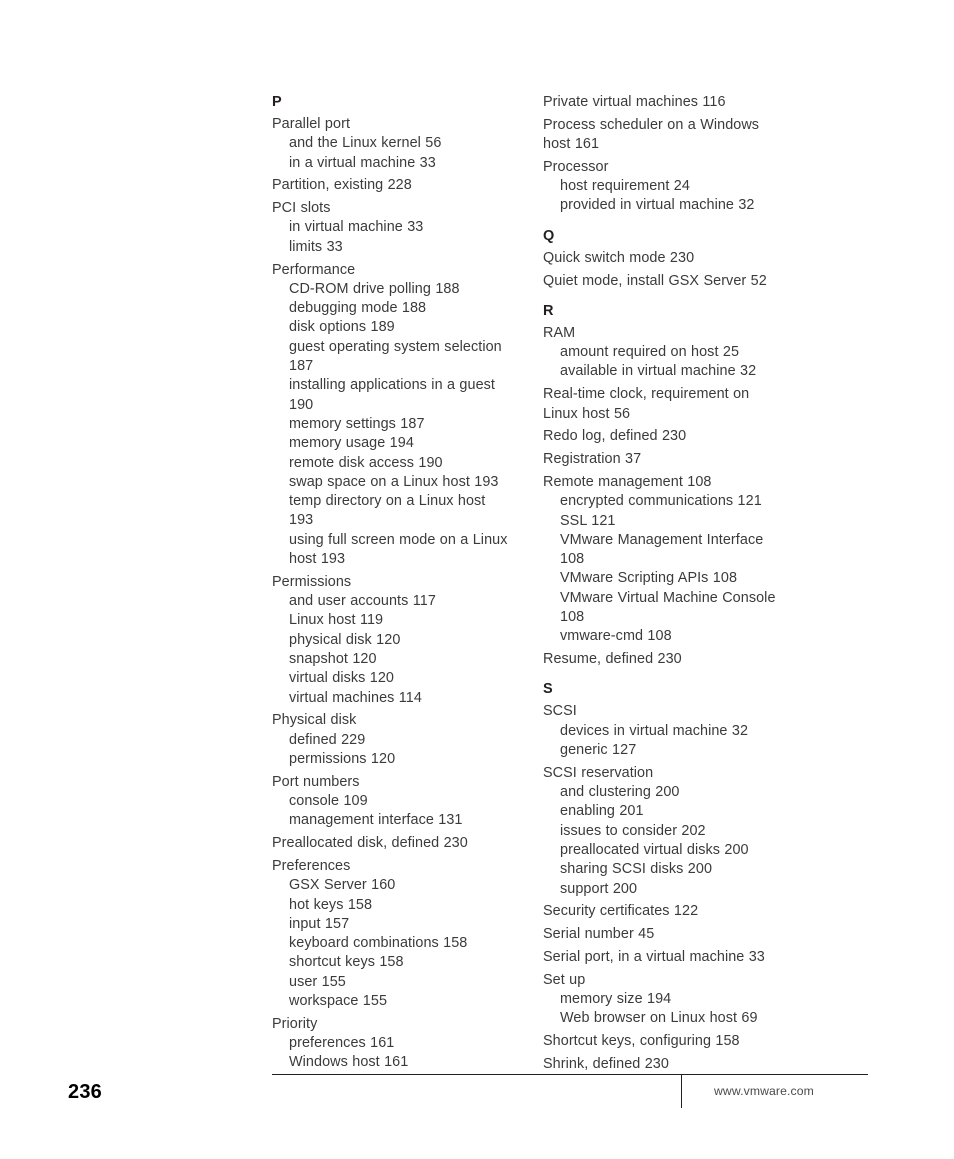  I want to click on index-entry-group: Quick switch mode 230, so click(663, 258).